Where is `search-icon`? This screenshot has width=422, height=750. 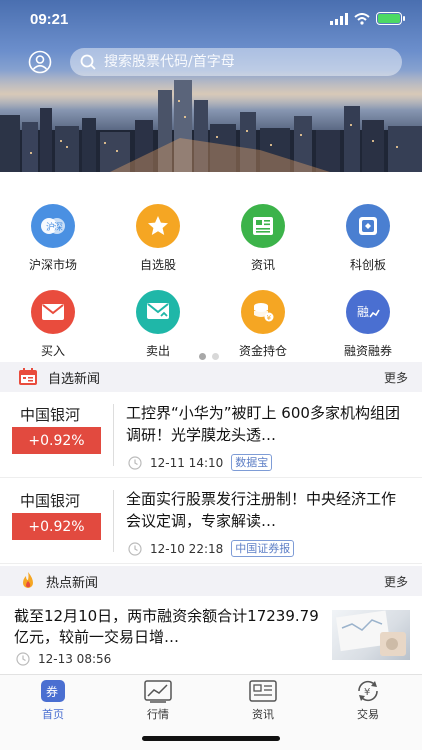 search-icon is located at coordinates (88, 62).